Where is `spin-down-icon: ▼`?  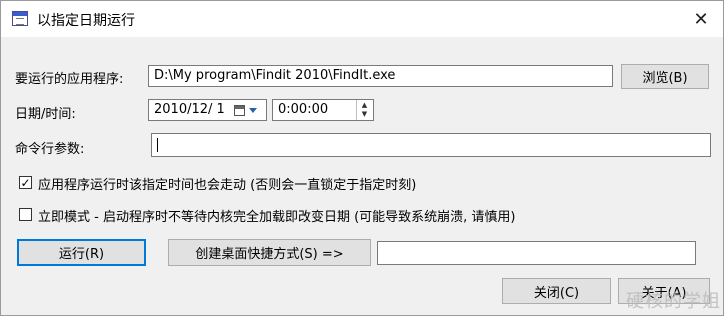
spin-down-icon: ▼ is located at coordinates (364, 113).